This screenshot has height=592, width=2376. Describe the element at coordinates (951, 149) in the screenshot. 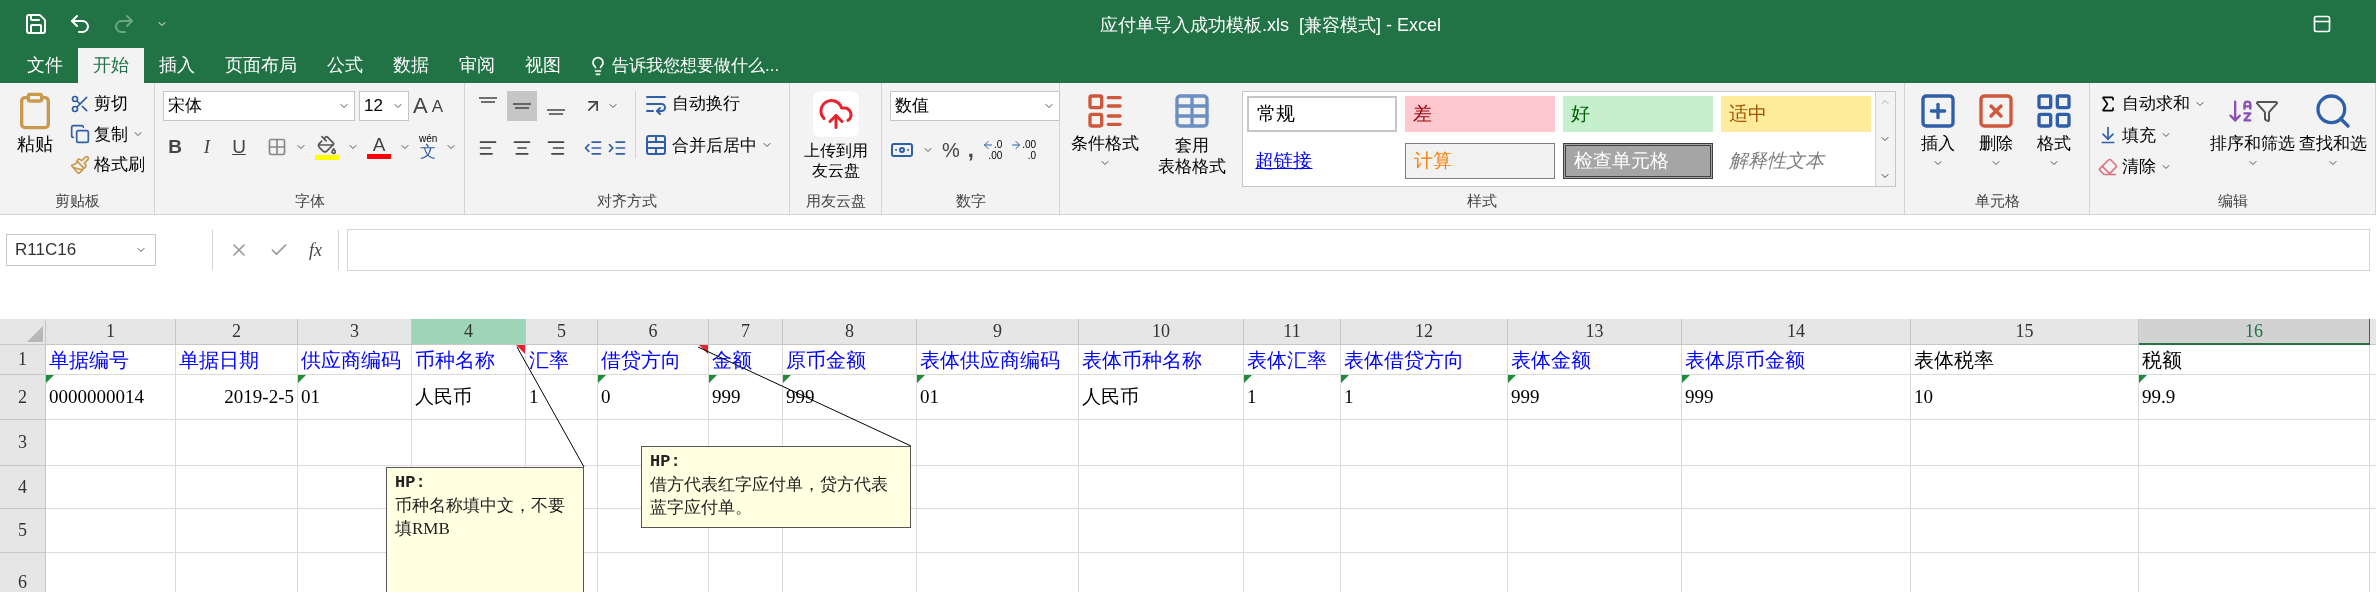

I see `percent-button: %` at that location.